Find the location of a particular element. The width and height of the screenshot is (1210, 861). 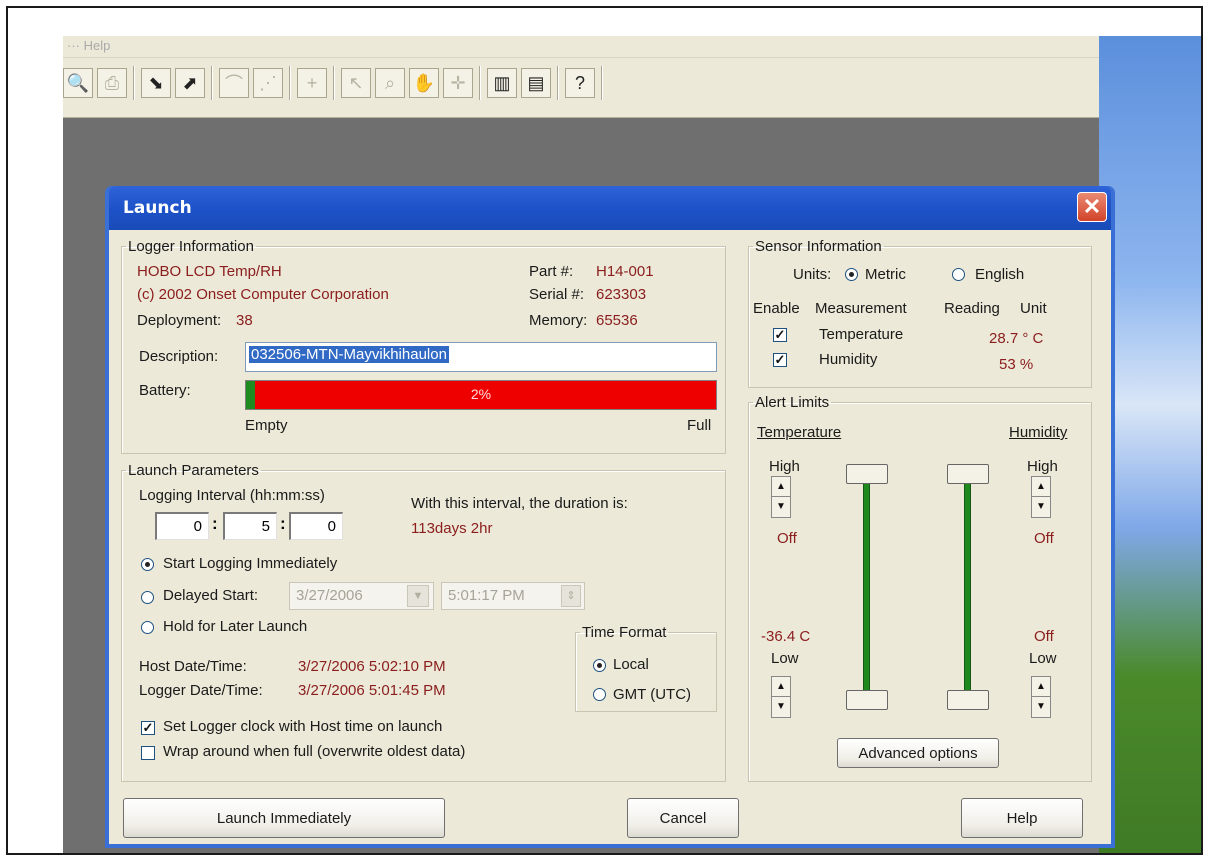

temp-high-spinner: ▲ ▼ is located at coordinates (781, 497).